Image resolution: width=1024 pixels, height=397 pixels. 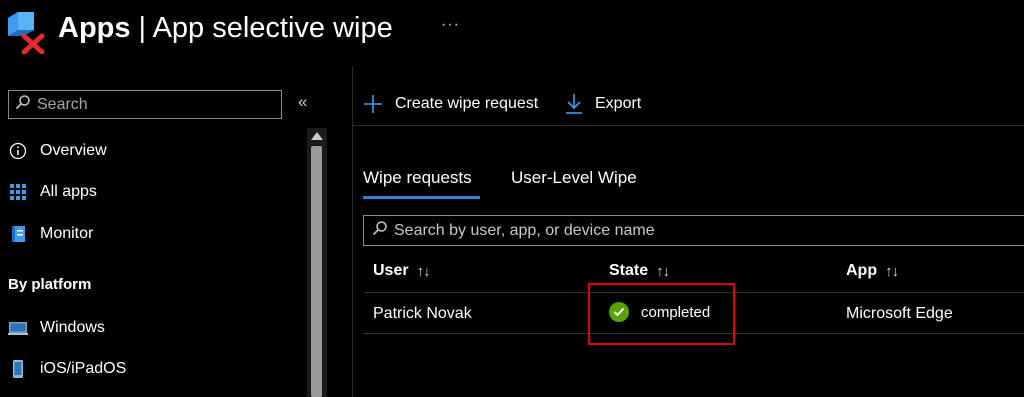 What do you see at coordinates (661, 314) in the screenshot?
I see `highlight-annotation-box` at bounding box center [661, 314].